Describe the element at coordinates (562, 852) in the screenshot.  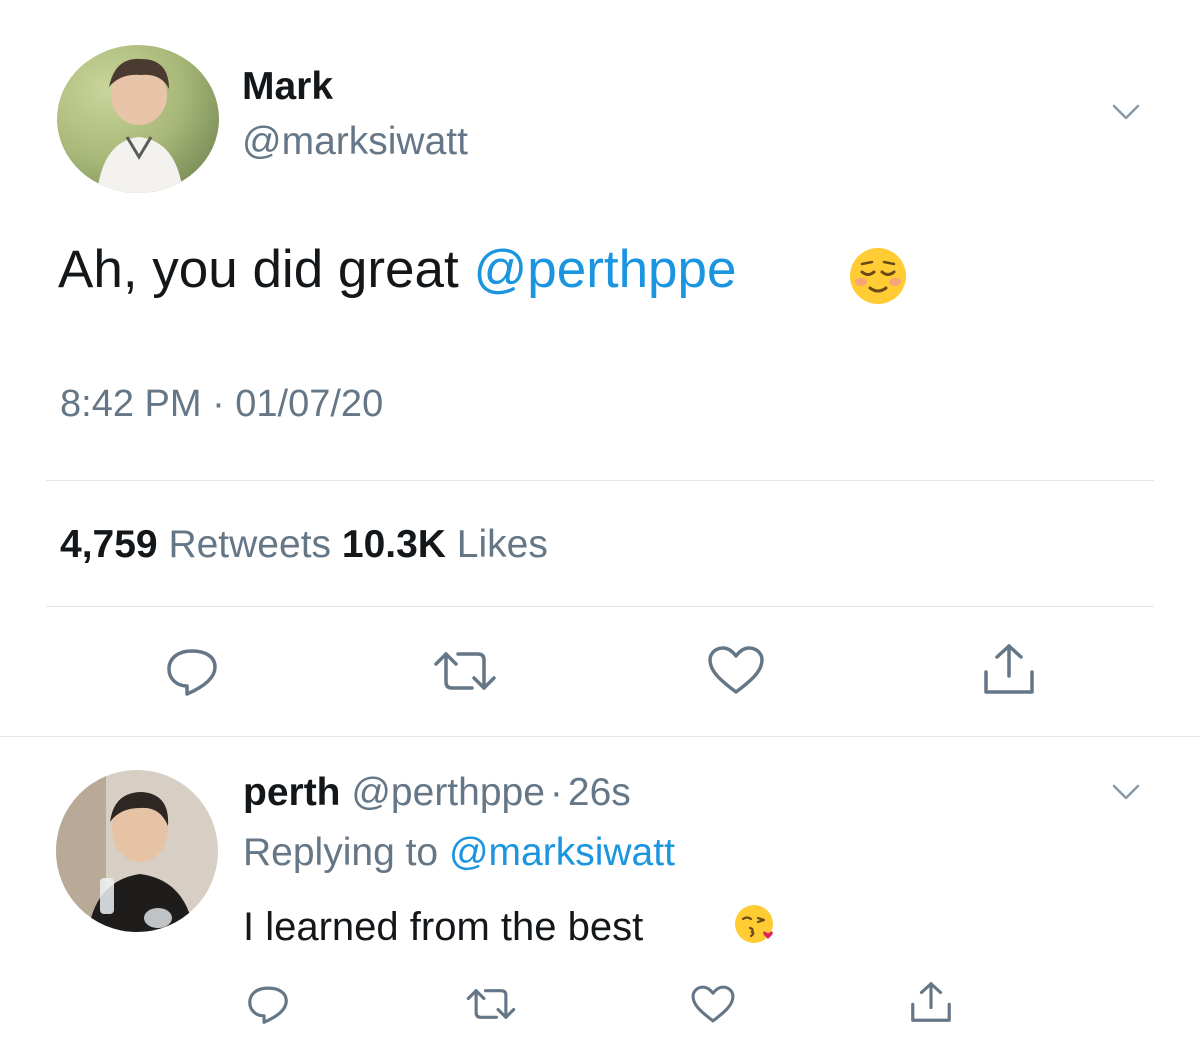
I see `replying-to-link: @marksiwatt` at that location.